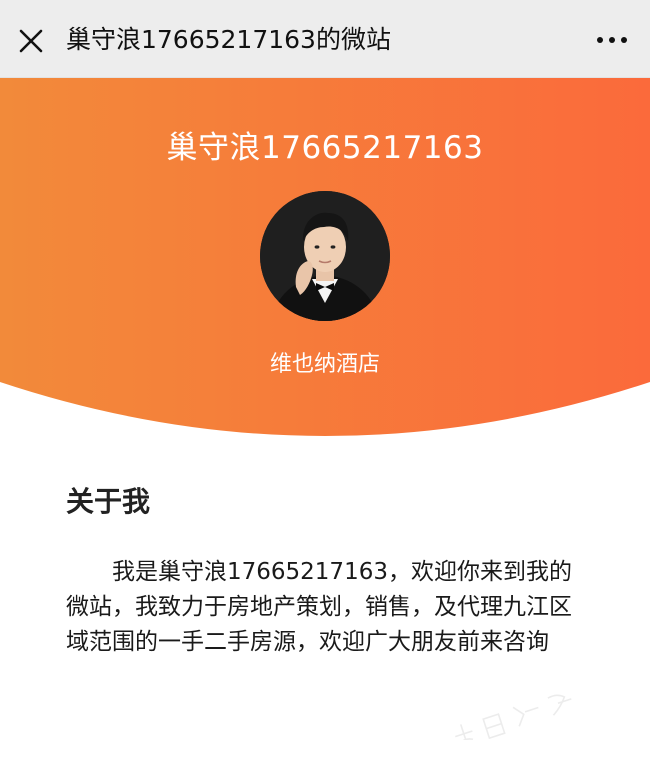 This screenshot has height=784, width=650. Describe the element at coordinates (325, 148) in the screenshot. I see `profile-name: 巢守浪17665217163` at that location.